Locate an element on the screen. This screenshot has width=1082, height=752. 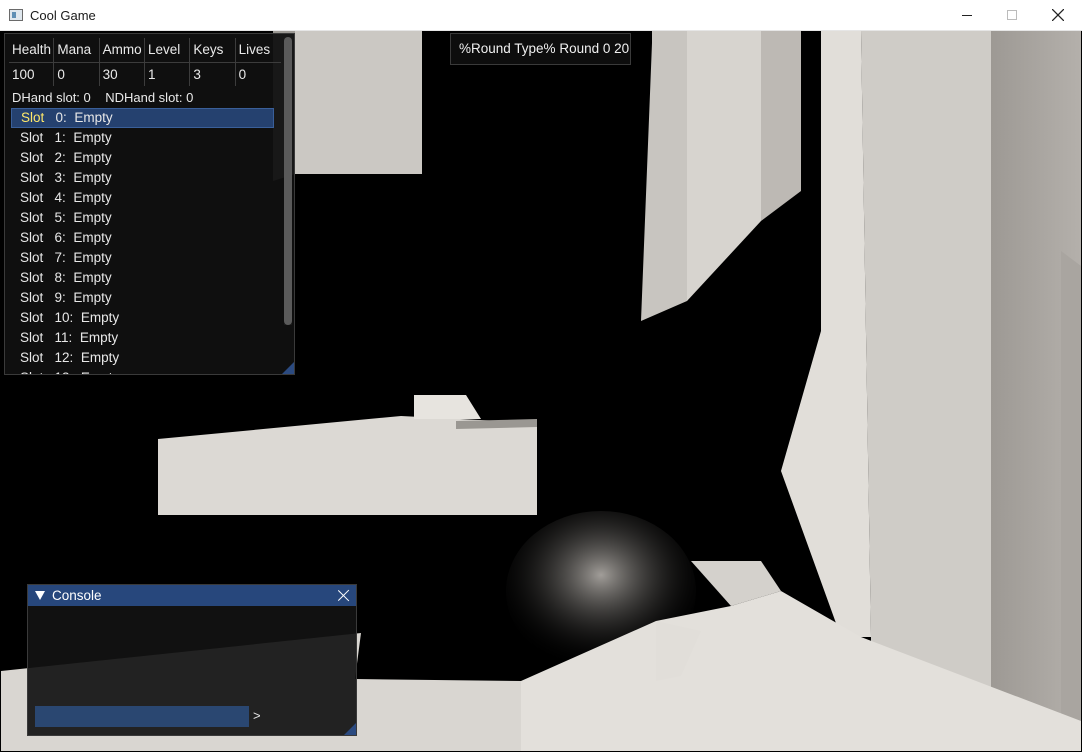
slot-index: 4: is located at coordinates (60, 197).